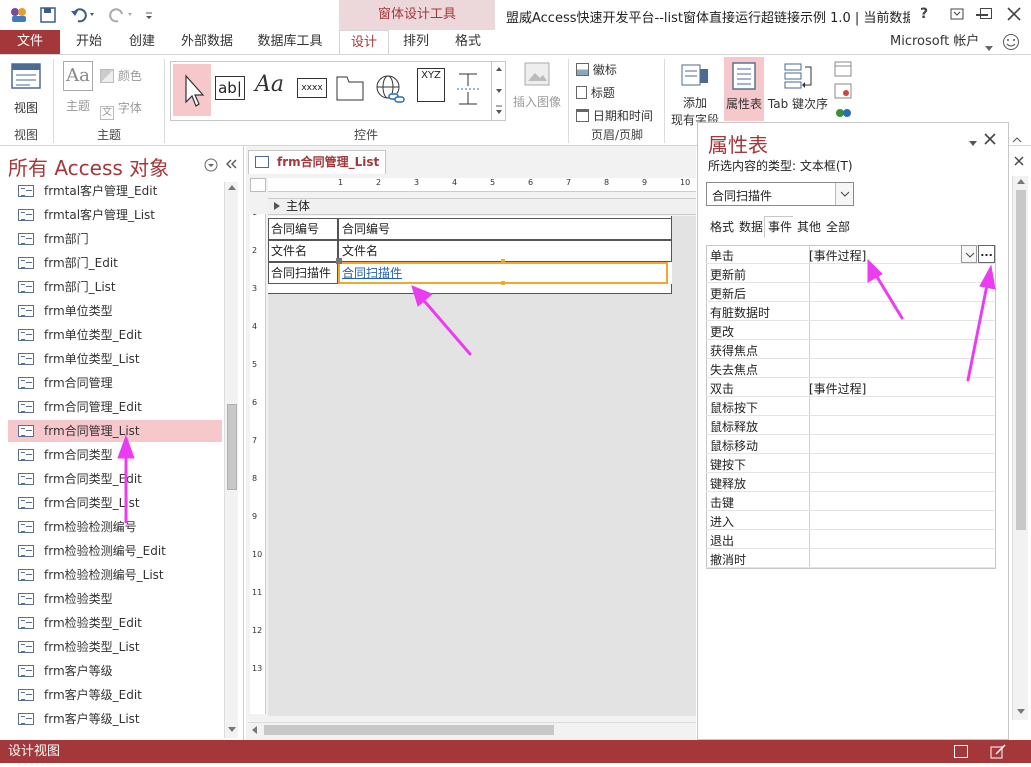 This screenshot has height=767, width=1031. What do you see at coordinates (115, 263) in the screenshot?
I see `nav-item: frm部门_Edit` at bounding box center [115, 263].